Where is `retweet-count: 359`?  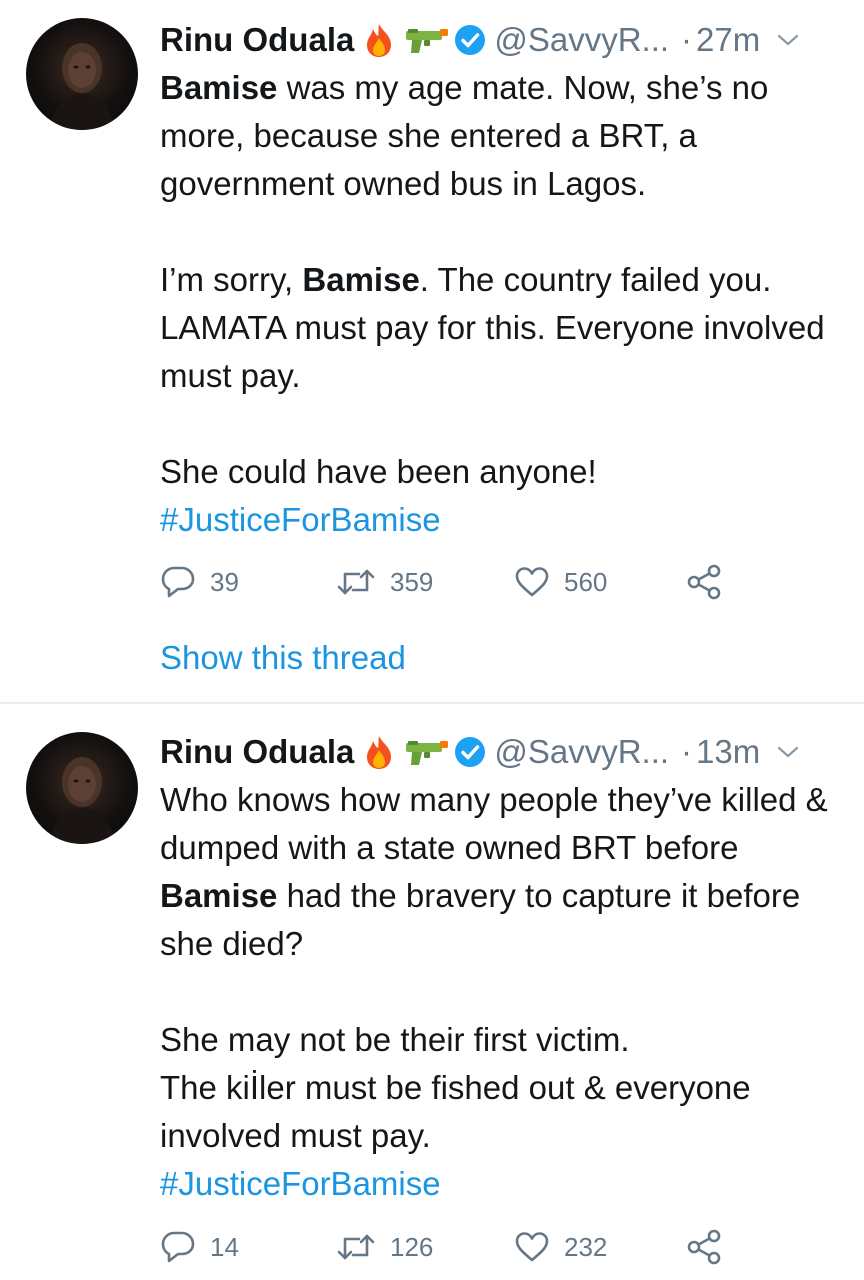 retweet-count: 359 is located at coordinates (412, 581).